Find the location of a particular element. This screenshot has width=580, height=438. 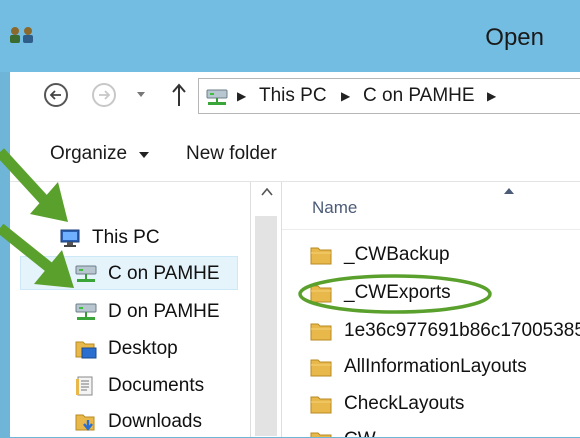

nav-pane-scrollbar is located at coordinates (266, 309).